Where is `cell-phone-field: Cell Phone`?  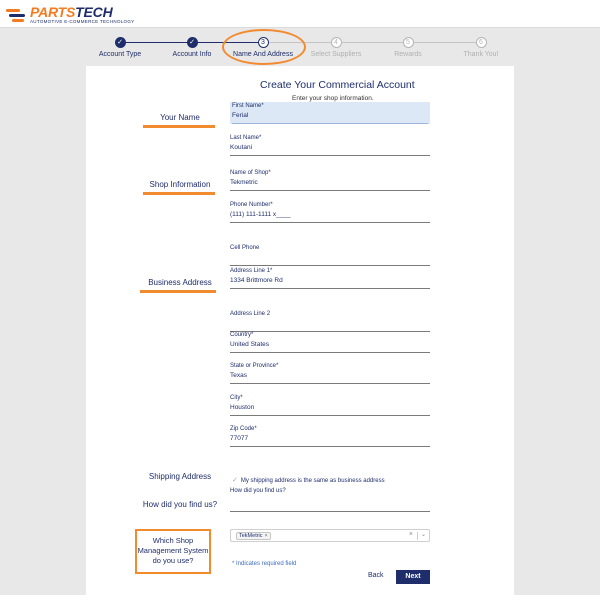
cell-phone-field: Cell Phone is located at coordinates (330, 255).